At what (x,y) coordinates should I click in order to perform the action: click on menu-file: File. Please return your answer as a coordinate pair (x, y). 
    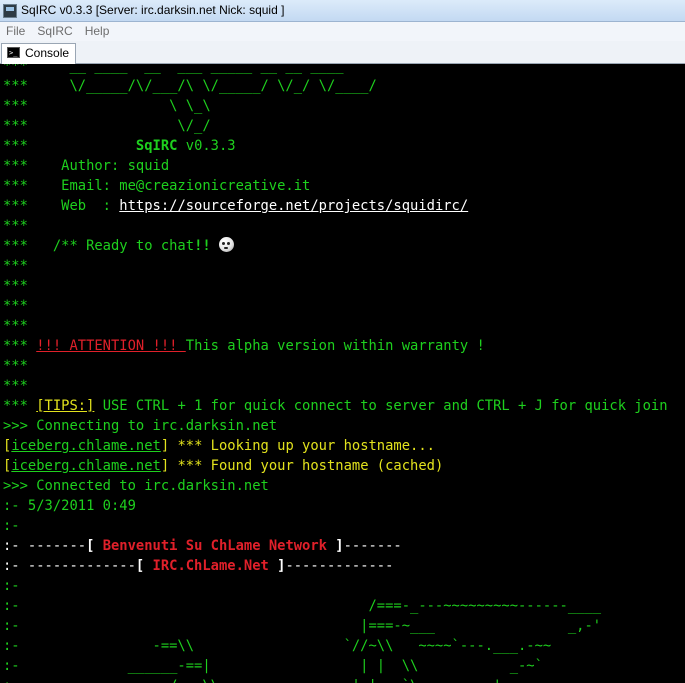
    Looking at the image, I should click on (15, 31).